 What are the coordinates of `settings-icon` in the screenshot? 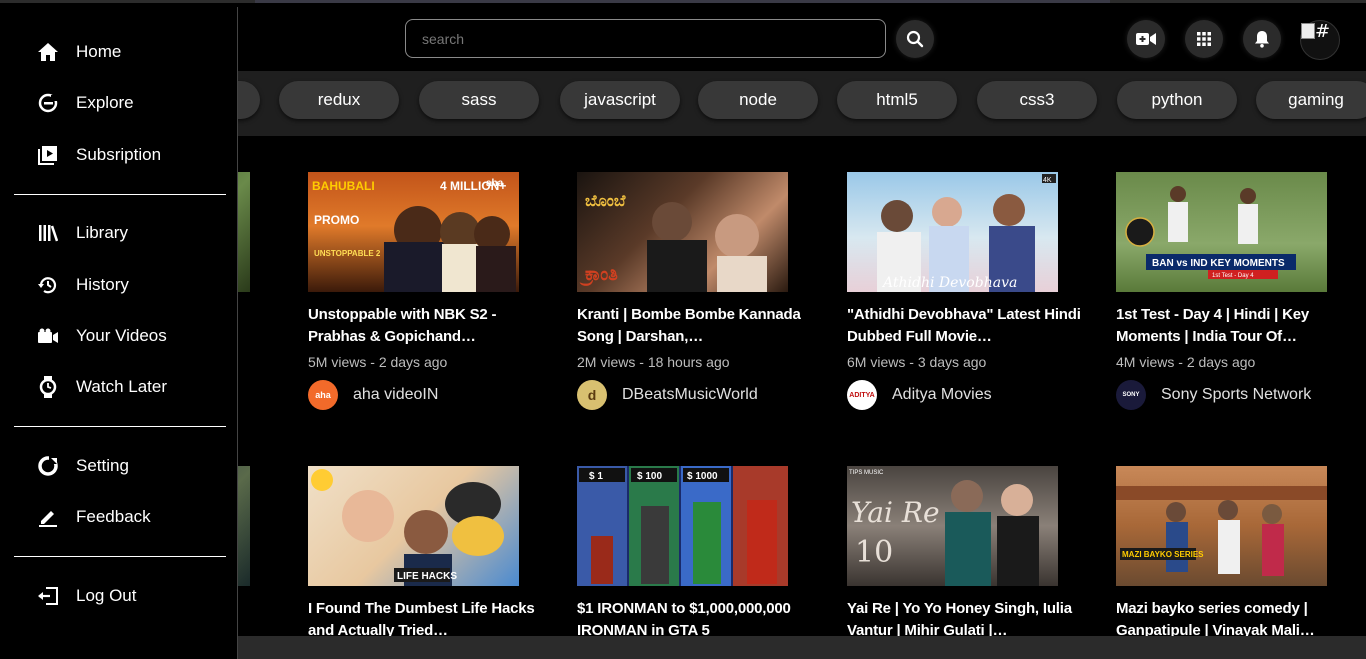 It's located at (48, 466).